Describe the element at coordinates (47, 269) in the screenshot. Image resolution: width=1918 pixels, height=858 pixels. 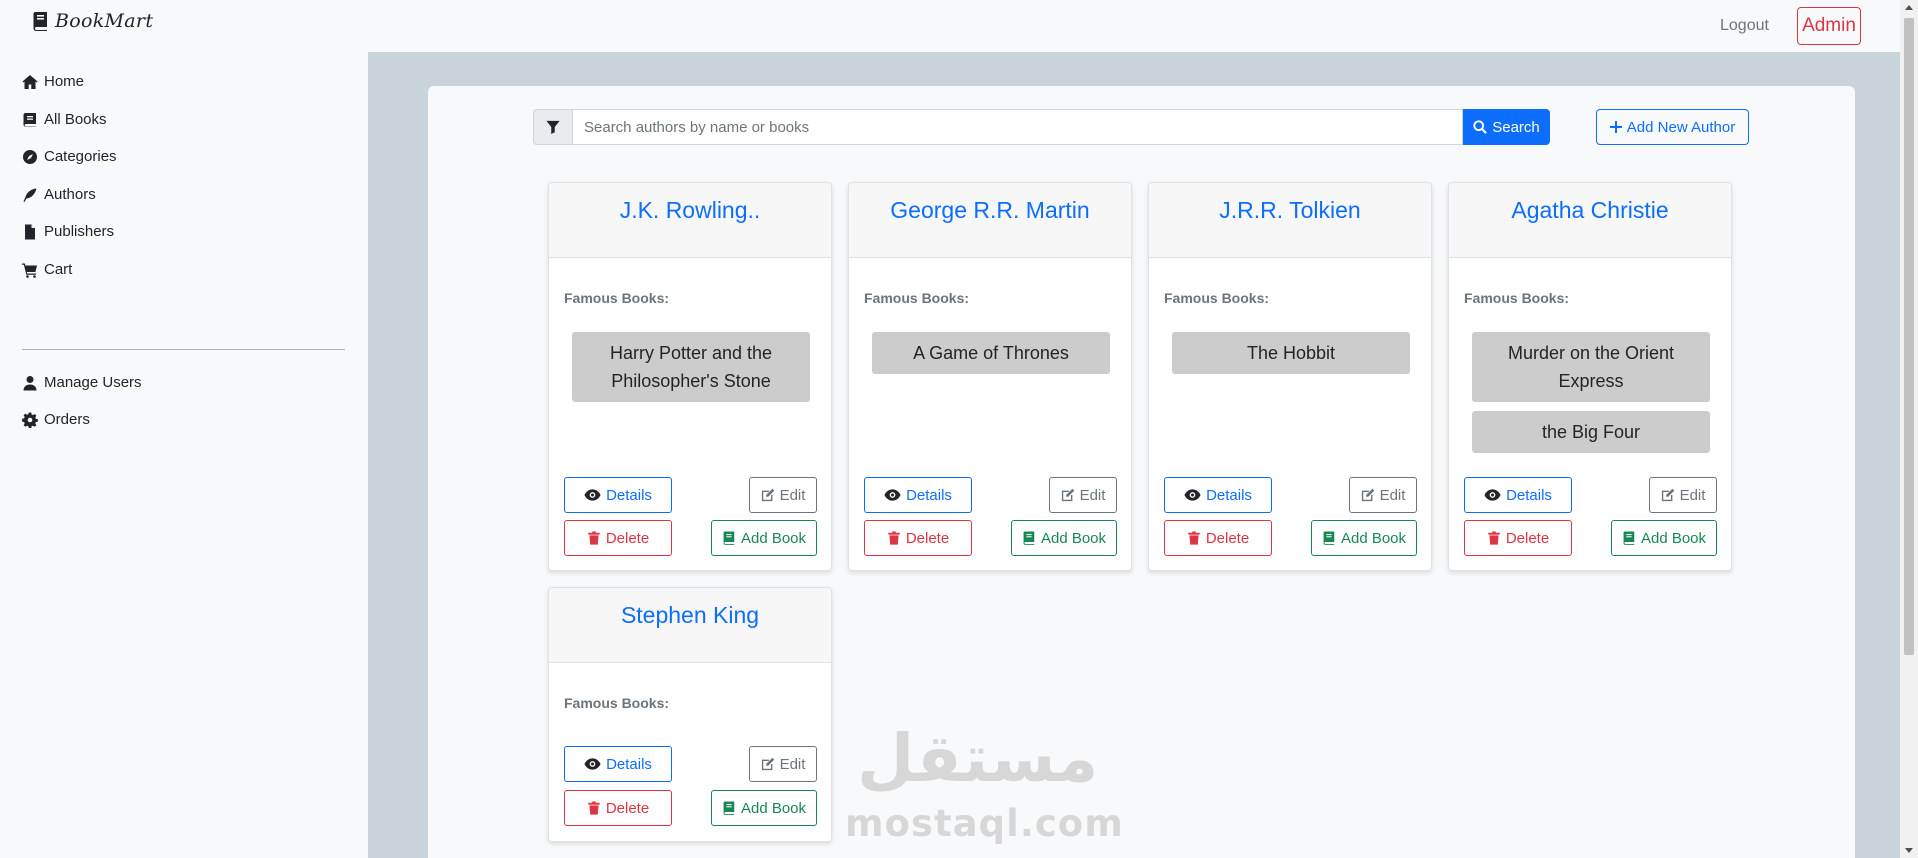
I see `sidebar-item-cart: Cart` at that location.